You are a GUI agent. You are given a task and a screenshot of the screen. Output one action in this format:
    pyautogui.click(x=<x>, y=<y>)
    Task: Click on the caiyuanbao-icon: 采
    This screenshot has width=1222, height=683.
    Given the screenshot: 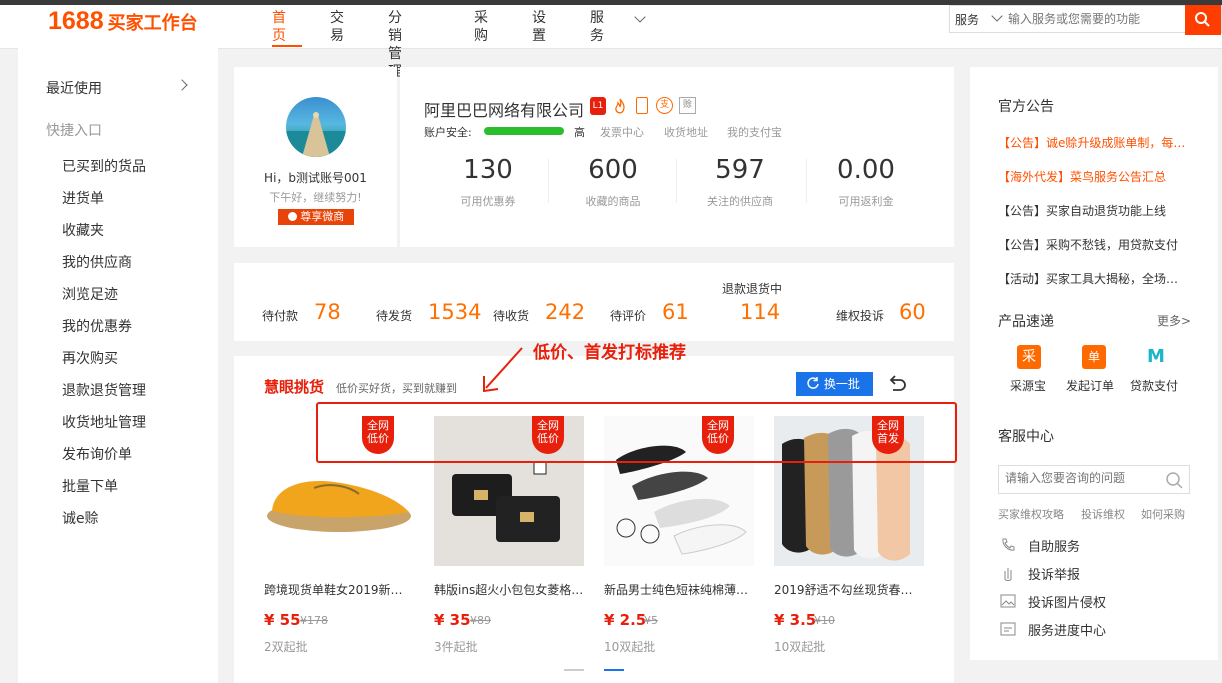 What is the action you would take?
    pyautogui.click(x=1029, y=357)
    